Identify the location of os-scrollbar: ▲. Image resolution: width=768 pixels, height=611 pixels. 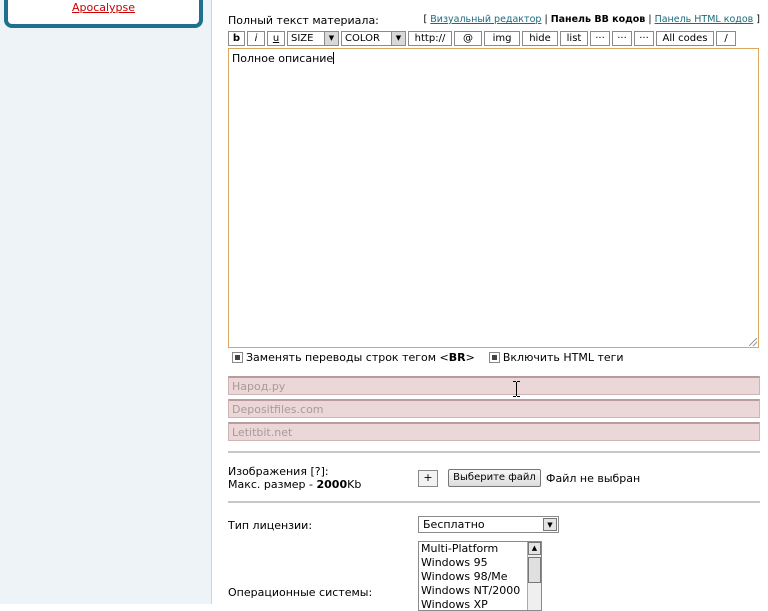
(534, 576).